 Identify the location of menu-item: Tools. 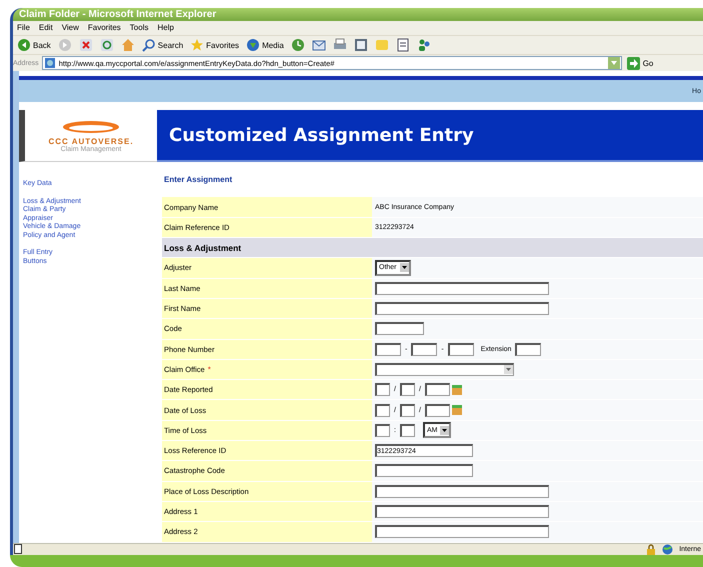
(139, 28).